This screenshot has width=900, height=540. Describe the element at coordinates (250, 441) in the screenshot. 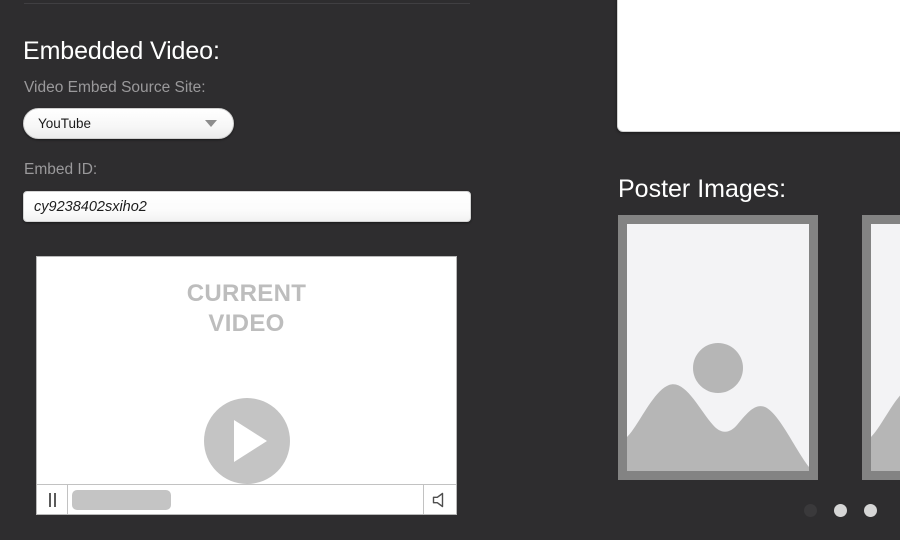

I see `play-icon` at that location.